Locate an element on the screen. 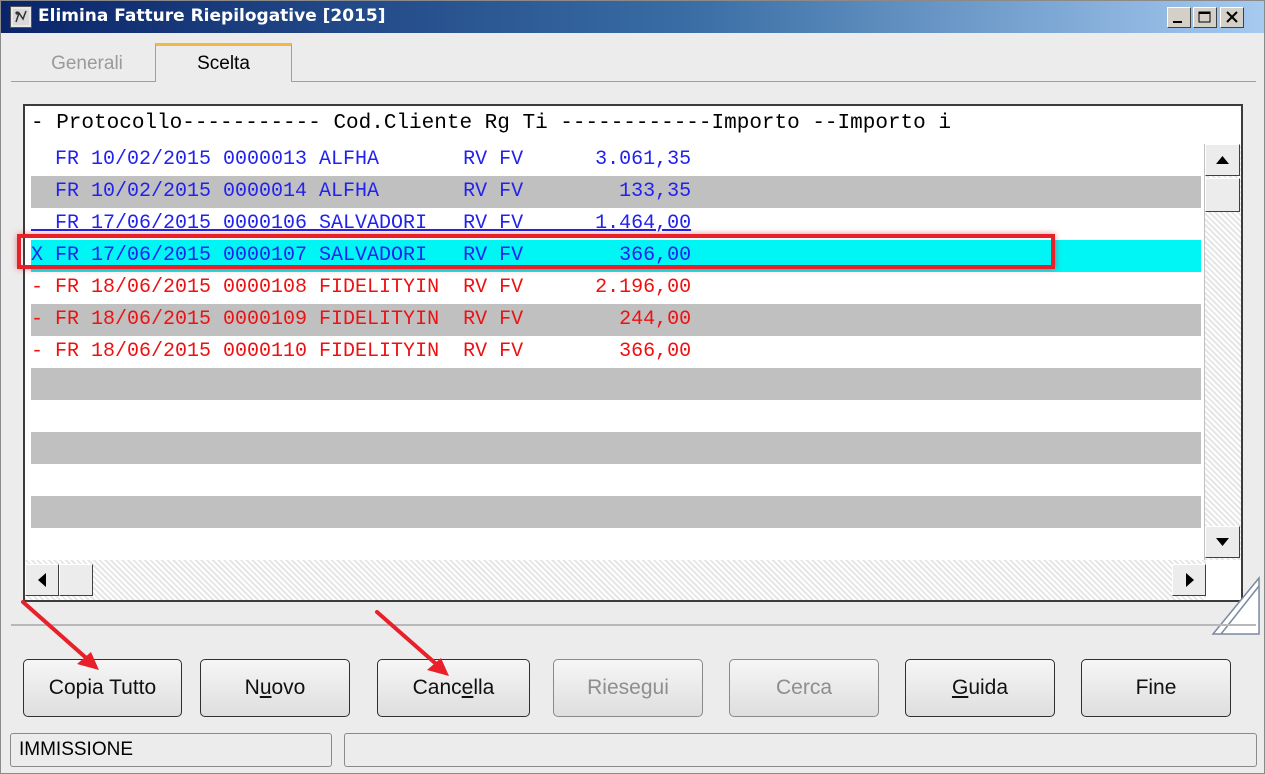 This screenshot has width=1265, height=774. nuovo-button: Nu ovo is located at coordinates (275, 688).